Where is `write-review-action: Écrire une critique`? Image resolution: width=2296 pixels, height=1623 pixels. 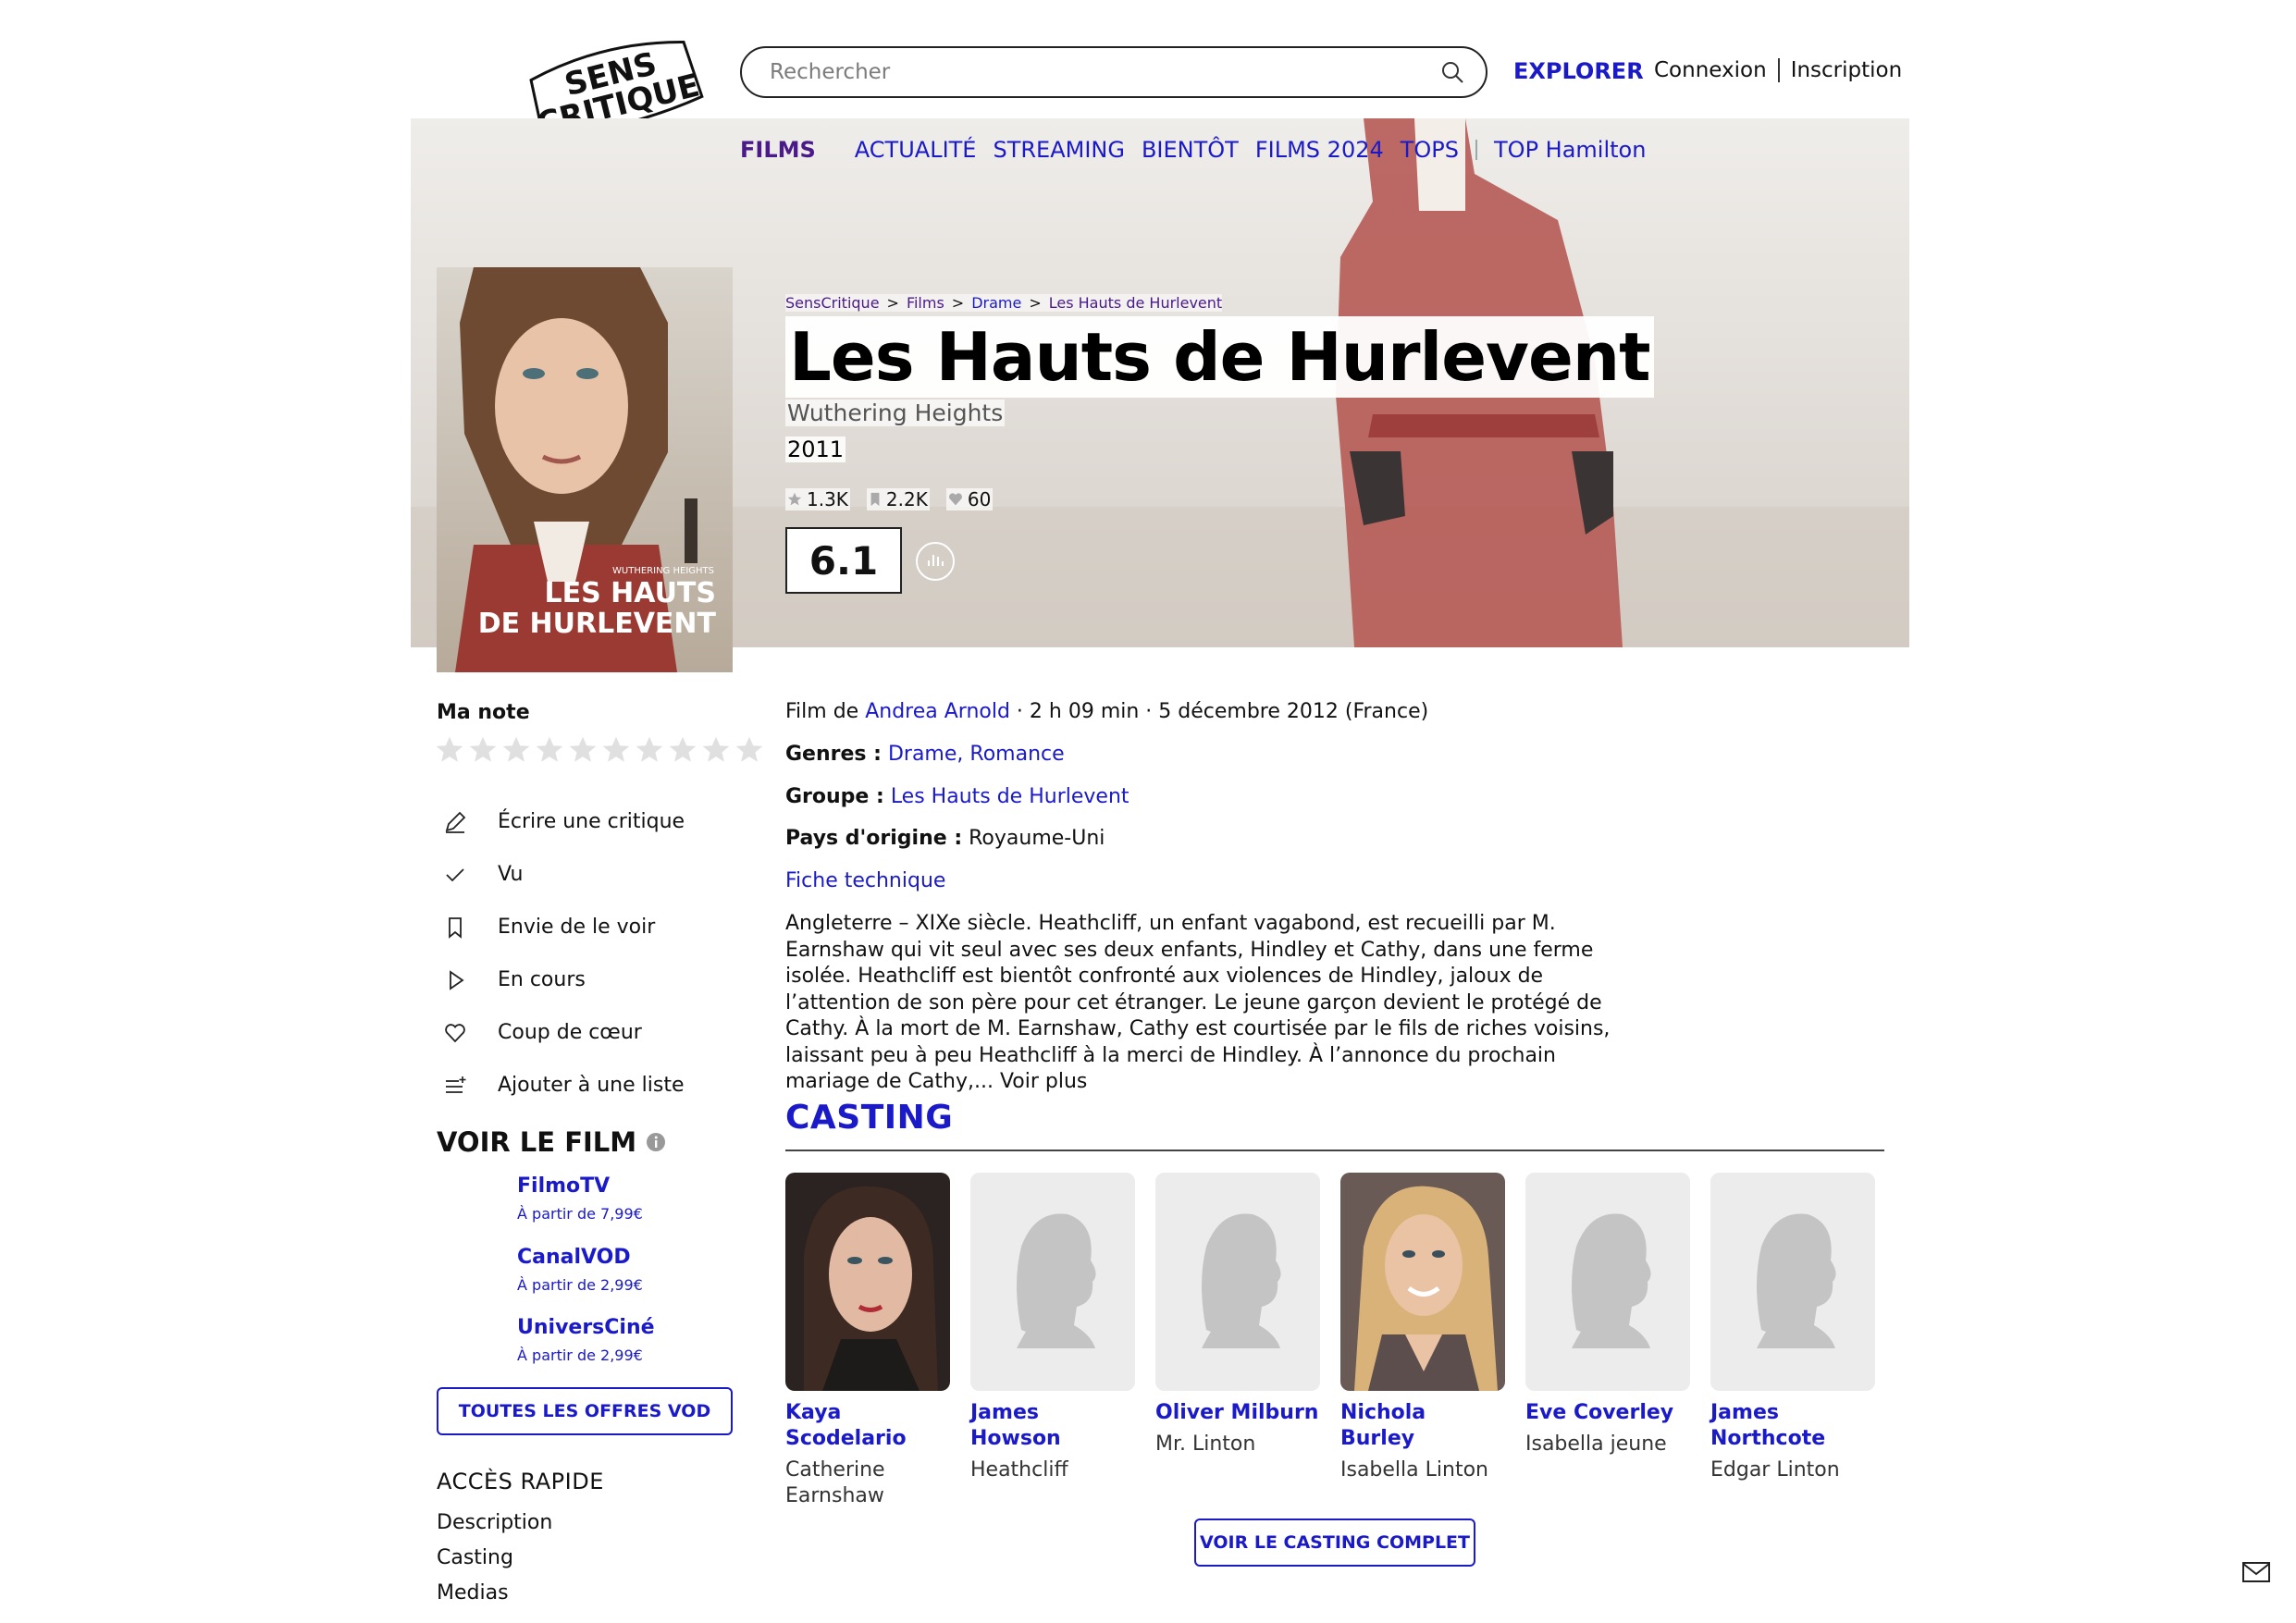 write-review-action: Écrire une critique is located at coordinates (563, 821).